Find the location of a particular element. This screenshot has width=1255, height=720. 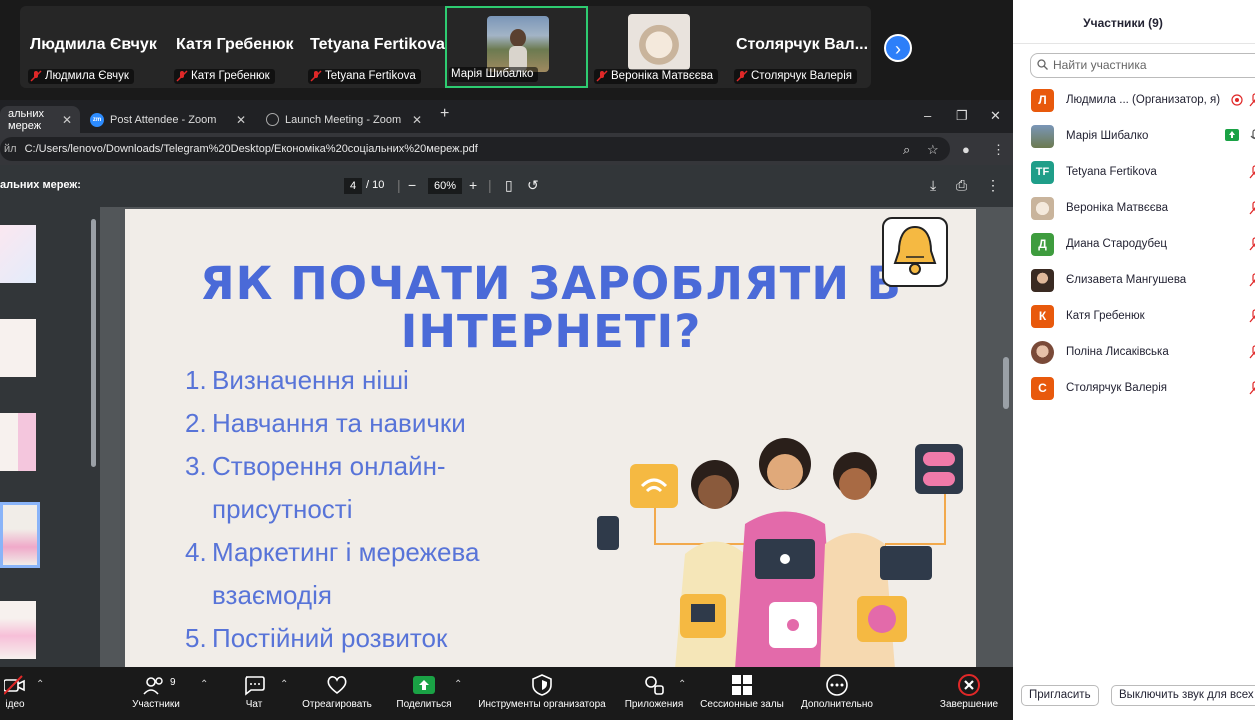

item-number: 5. is located at coordinates (196, 638).